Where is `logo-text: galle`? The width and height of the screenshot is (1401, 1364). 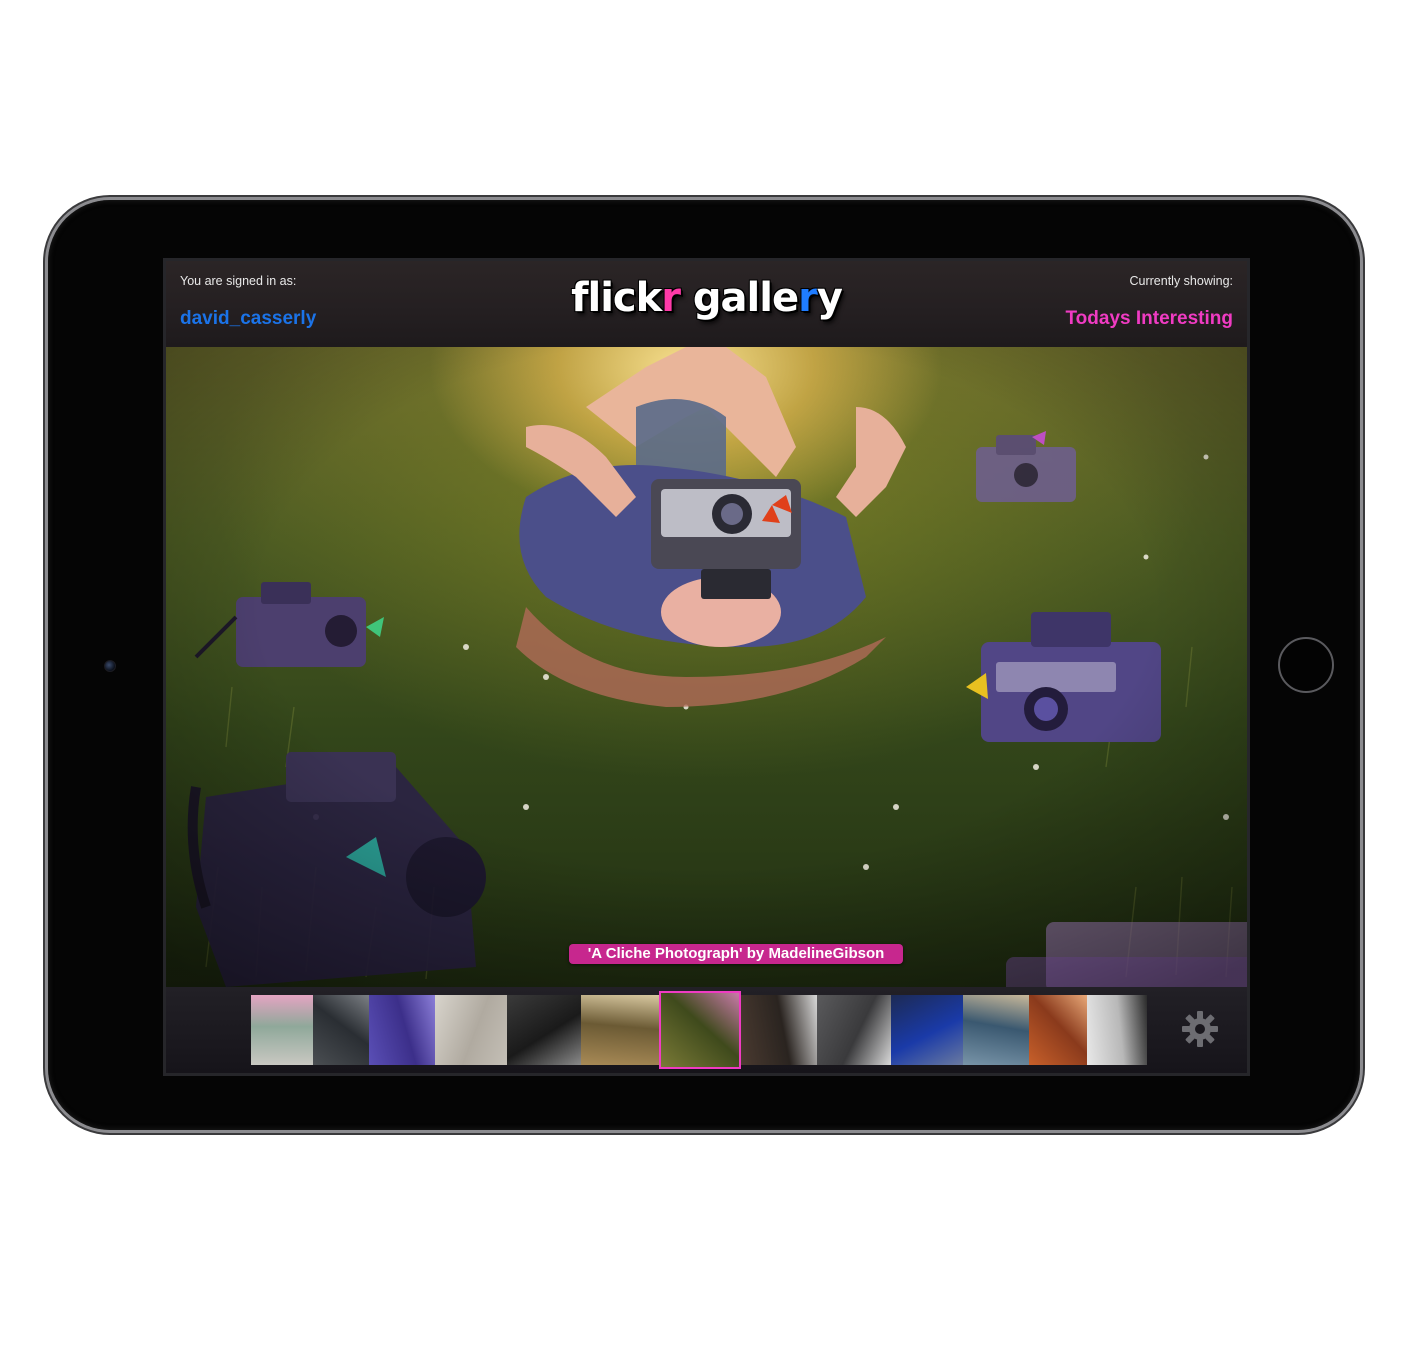
logo-text: galle is located at coordinates (739, 298).